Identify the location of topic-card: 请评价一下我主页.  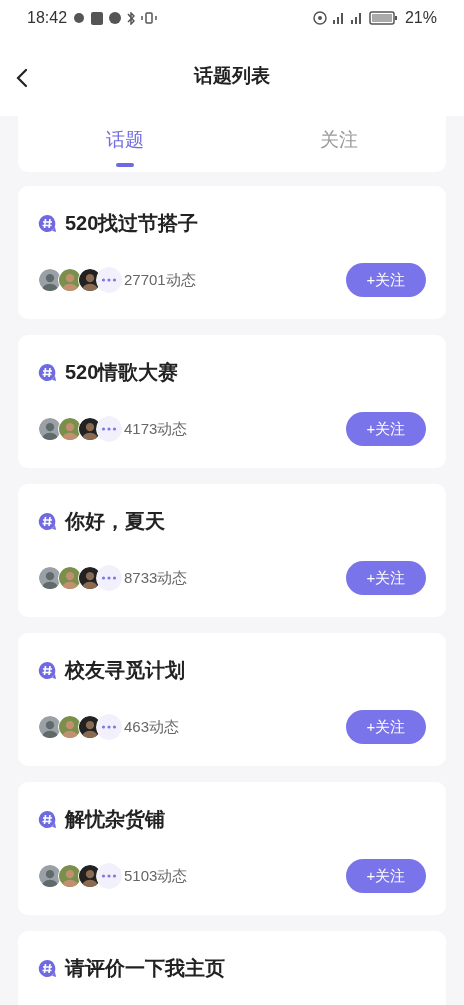
(232, 968).